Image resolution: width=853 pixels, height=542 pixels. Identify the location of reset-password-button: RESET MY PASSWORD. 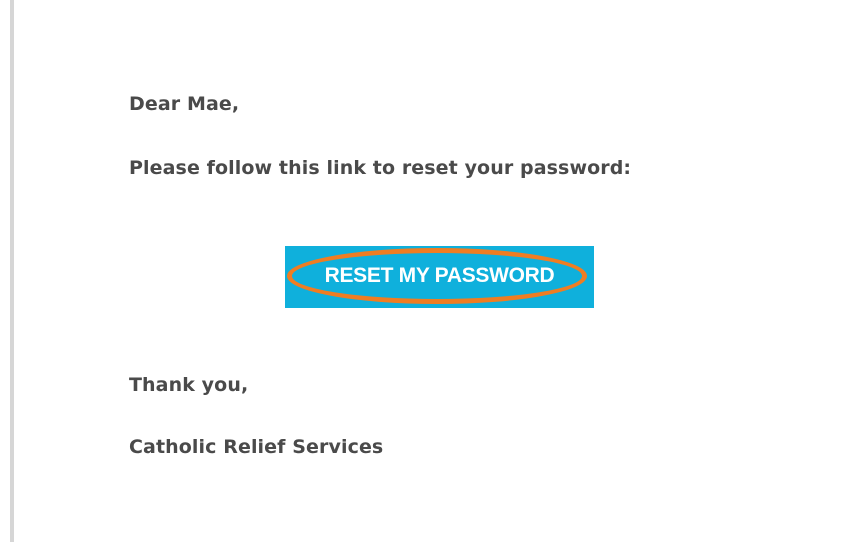
(439, 277).